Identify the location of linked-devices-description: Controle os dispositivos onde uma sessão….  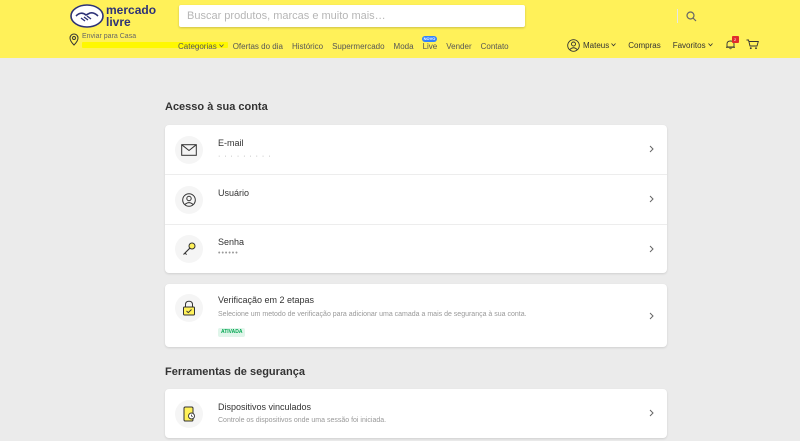
(302, 420).